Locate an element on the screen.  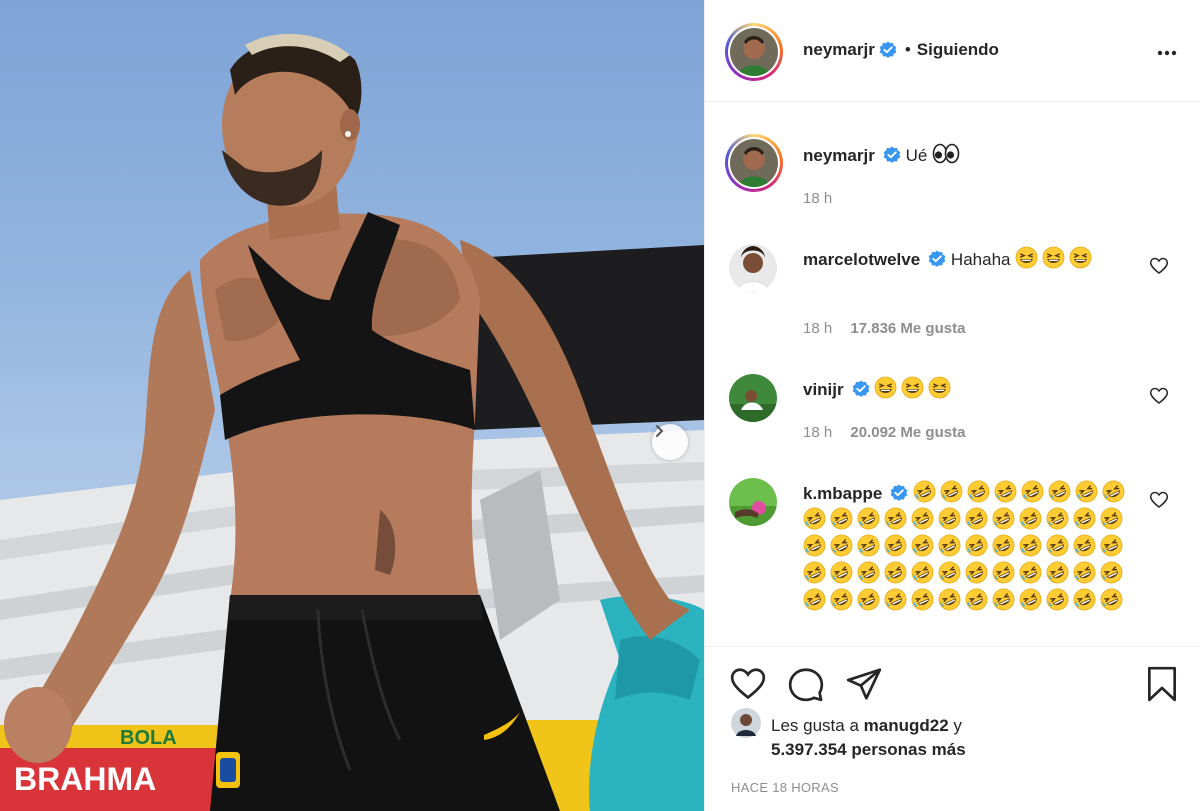
comment-bubble-icon is located at coordinates (806, 687).